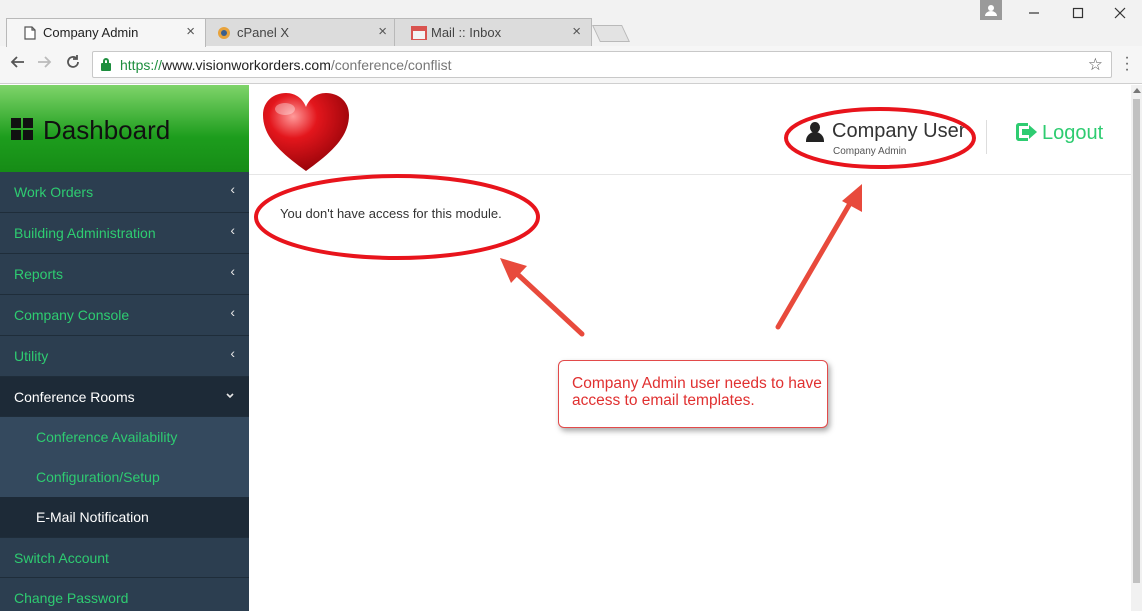 The image size is (1142, 611). Describe the element at coordinates (106, 64) in the screenshot. I see `lock-icon` at that location.